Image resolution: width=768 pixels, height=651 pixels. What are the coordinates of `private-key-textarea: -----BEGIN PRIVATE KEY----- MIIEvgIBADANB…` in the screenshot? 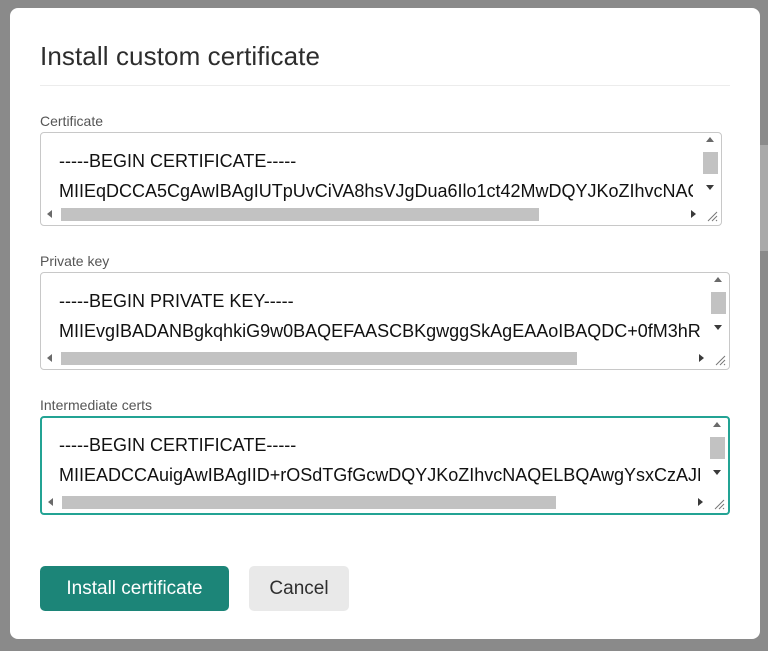 It's located at (385, 321).